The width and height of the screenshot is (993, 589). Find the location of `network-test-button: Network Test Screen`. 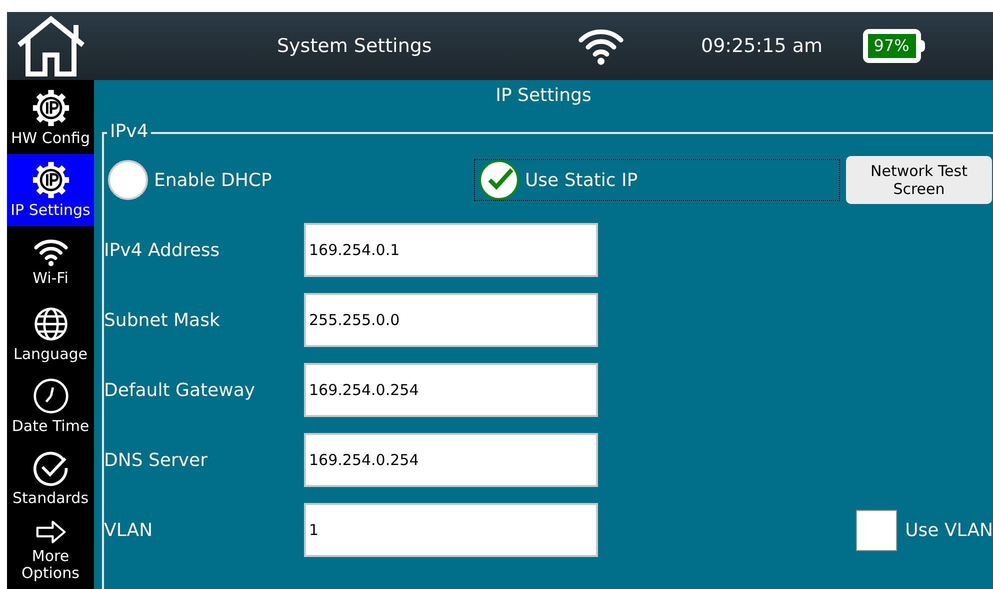

network-test-button: Network Test Screen is located at coordinates (919, 180).